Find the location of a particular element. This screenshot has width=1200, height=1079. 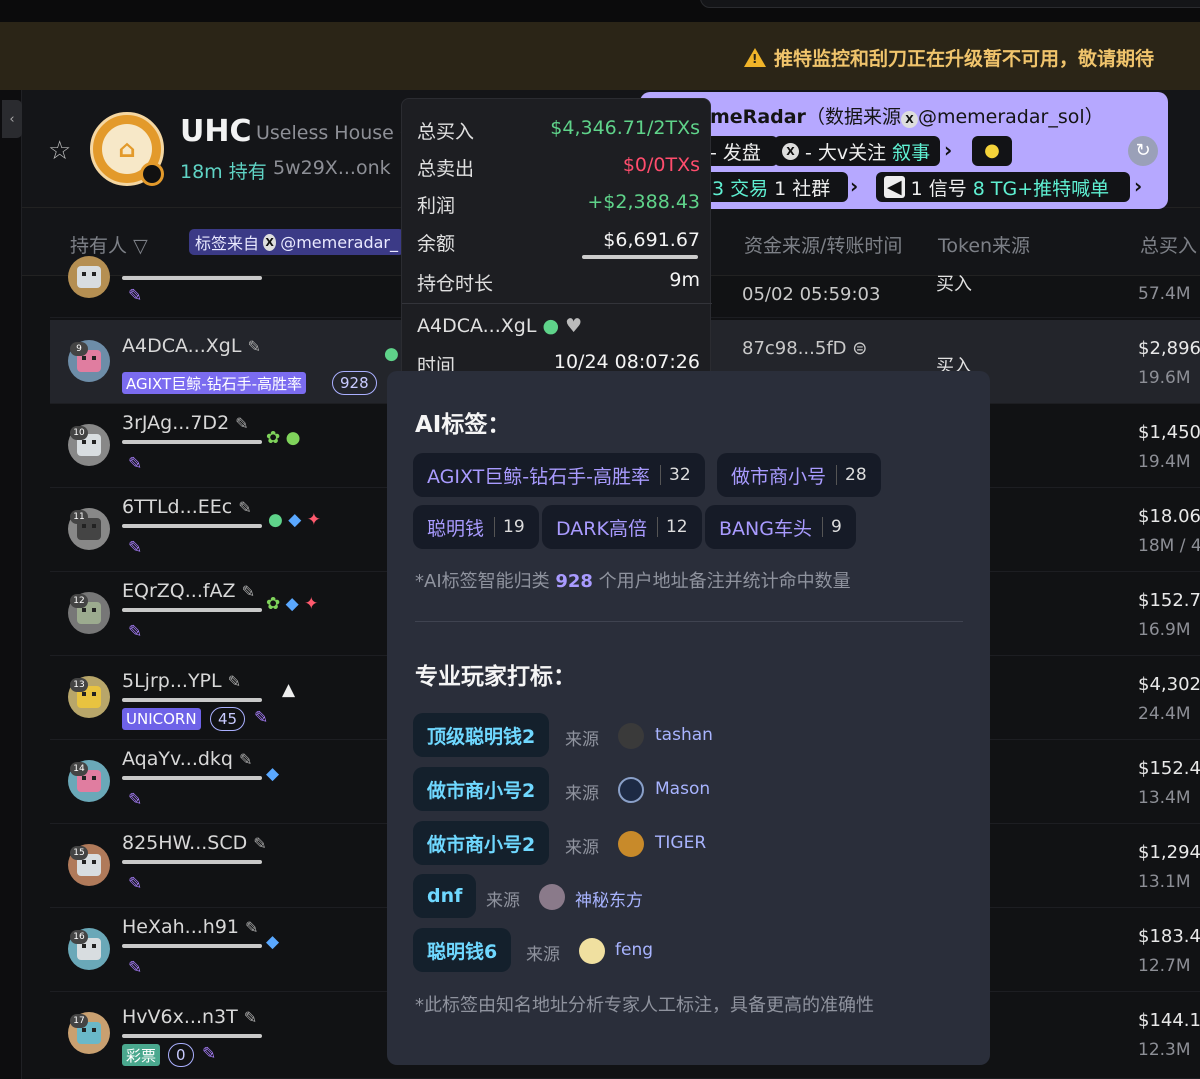

heart-icon: ♥ is located at coordinates (573, 326).